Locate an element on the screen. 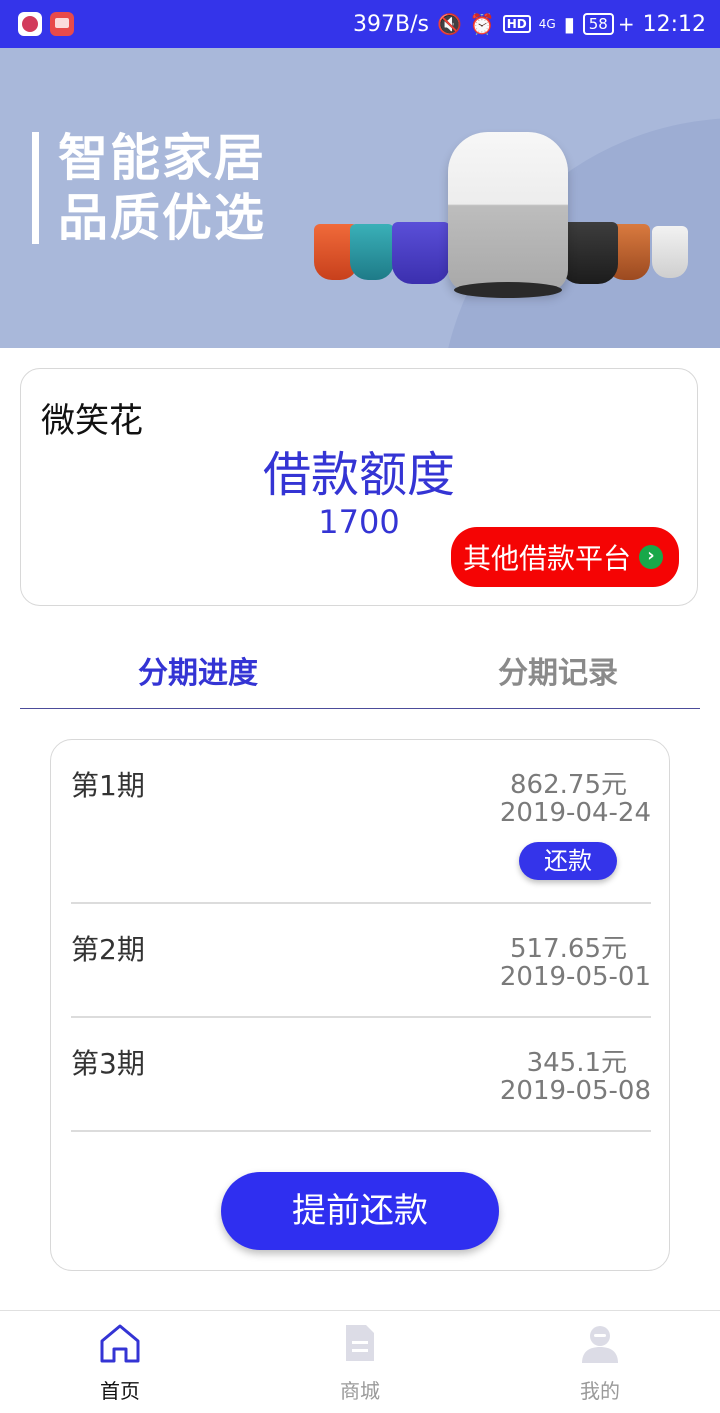 The height and width of the screenshot is (1413, 720). nav-mall: 商城 is located at coordinates (360, 1362).